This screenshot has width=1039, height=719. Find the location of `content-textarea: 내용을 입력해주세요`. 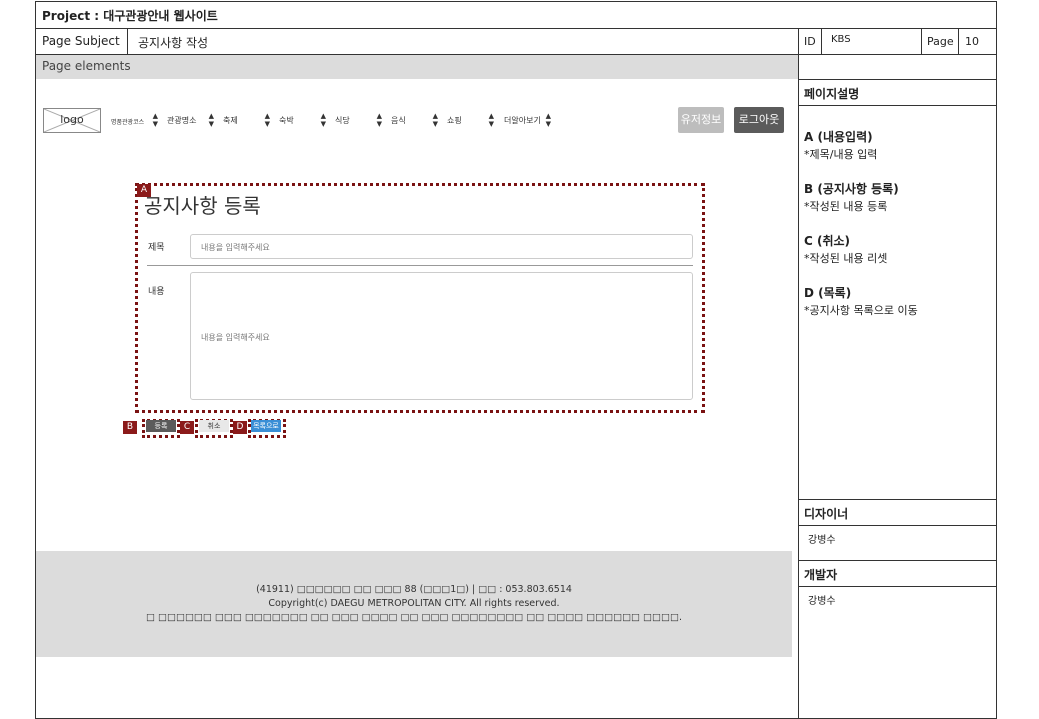

content-textarea: 내용을 입력해주세요 is located at coordinates (441, 336).